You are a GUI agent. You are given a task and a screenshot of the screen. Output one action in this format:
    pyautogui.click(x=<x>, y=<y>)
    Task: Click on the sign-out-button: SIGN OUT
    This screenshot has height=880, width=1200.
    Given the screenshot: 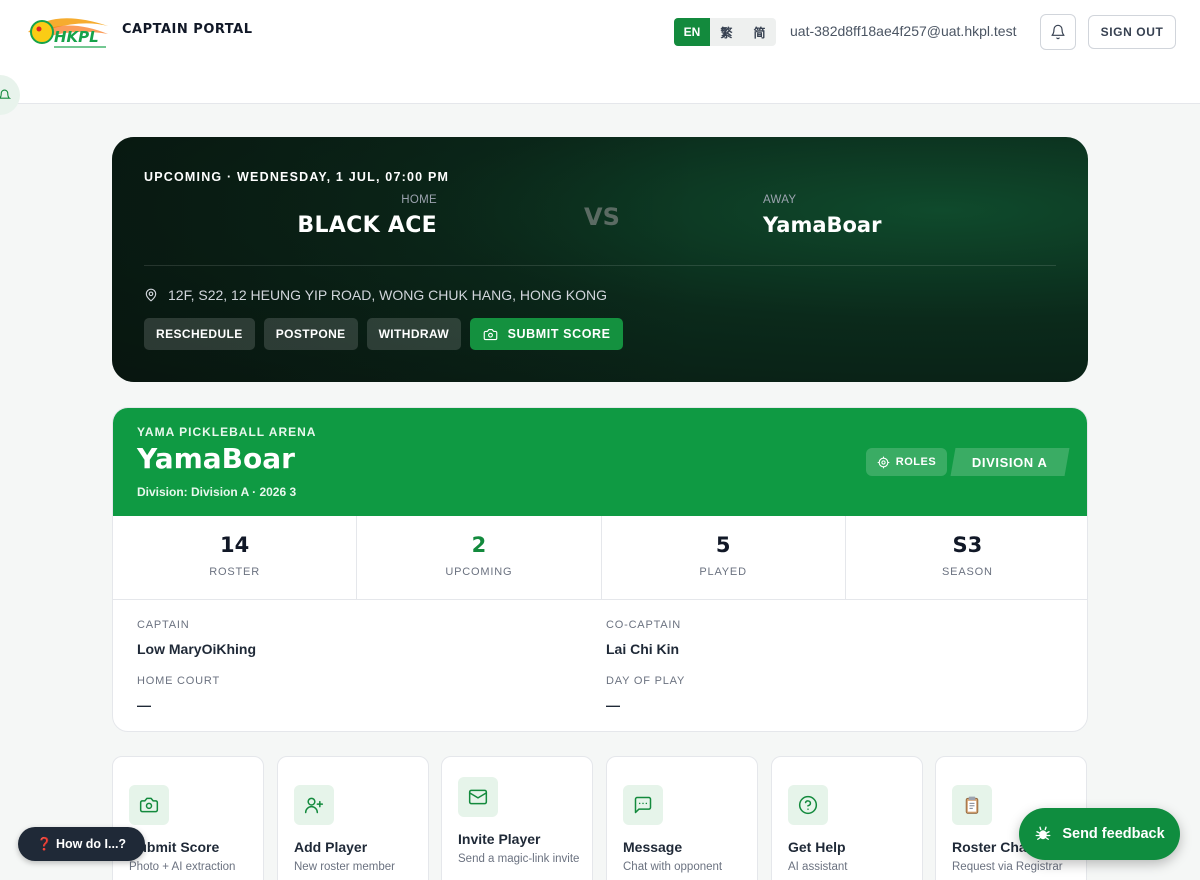 What is the action you would take?
    pyautogui.click(x=1132, y=32)
    